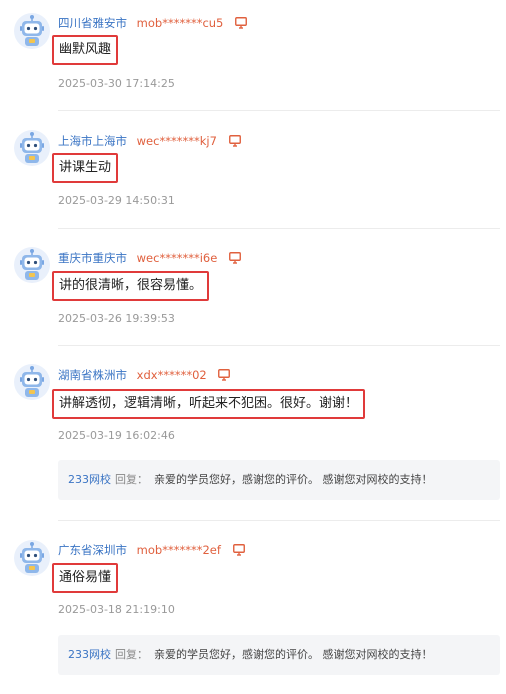  I want to click on comment-content: 讲的很清晰，很容易懂。, so click(131, 286).